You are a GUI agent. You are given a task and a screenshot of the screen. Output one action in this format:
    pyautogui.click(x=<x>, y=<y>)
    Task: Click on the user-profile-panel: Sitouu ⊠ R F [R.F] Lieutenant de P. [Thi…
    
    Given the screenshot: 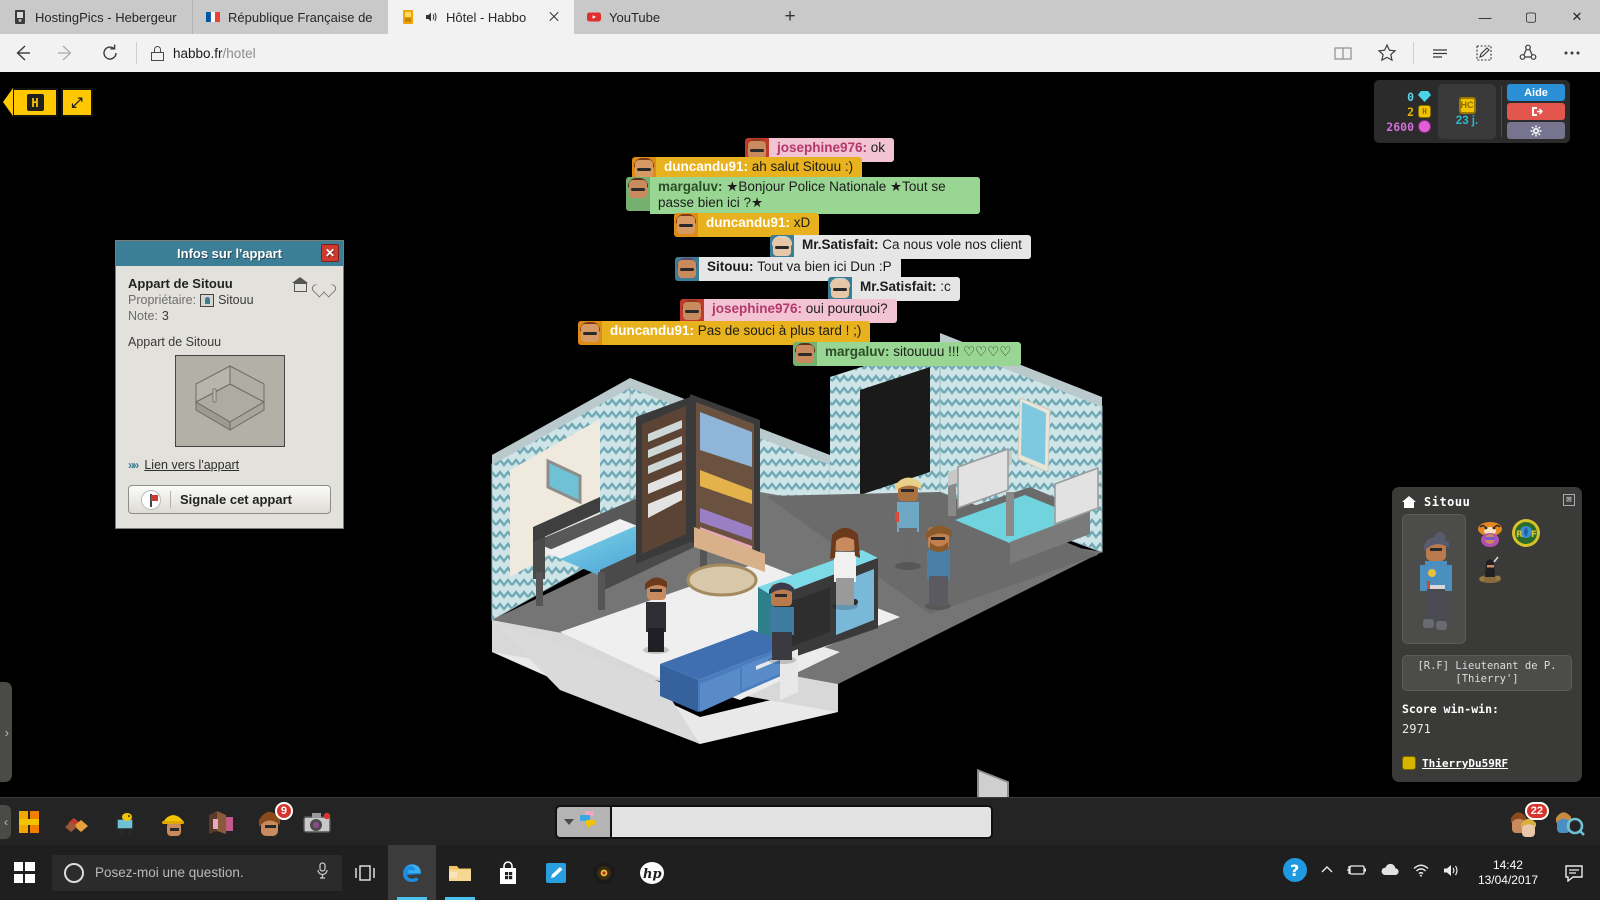 What is the action you would take?
    pyautogui.click(x=1487, y=634)
    